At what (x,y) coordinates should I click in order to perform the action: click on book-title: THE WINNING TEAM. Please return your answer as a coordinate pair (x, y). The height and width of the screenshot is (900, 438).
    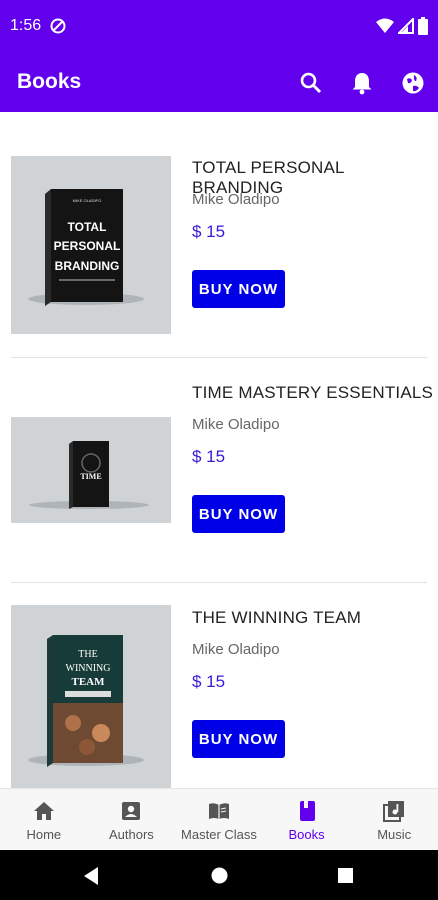
    Looking at the image, I should click on (276, 618).